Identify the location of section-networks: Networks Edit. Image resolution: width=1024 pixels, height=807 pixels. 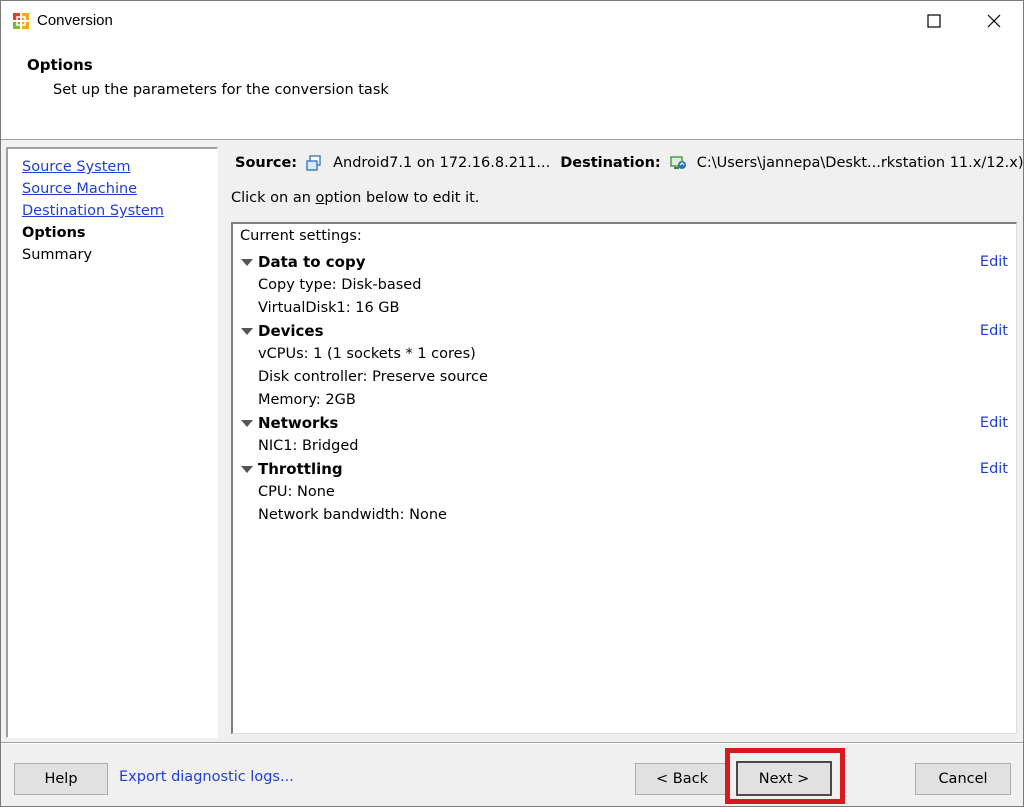
(624, 423).